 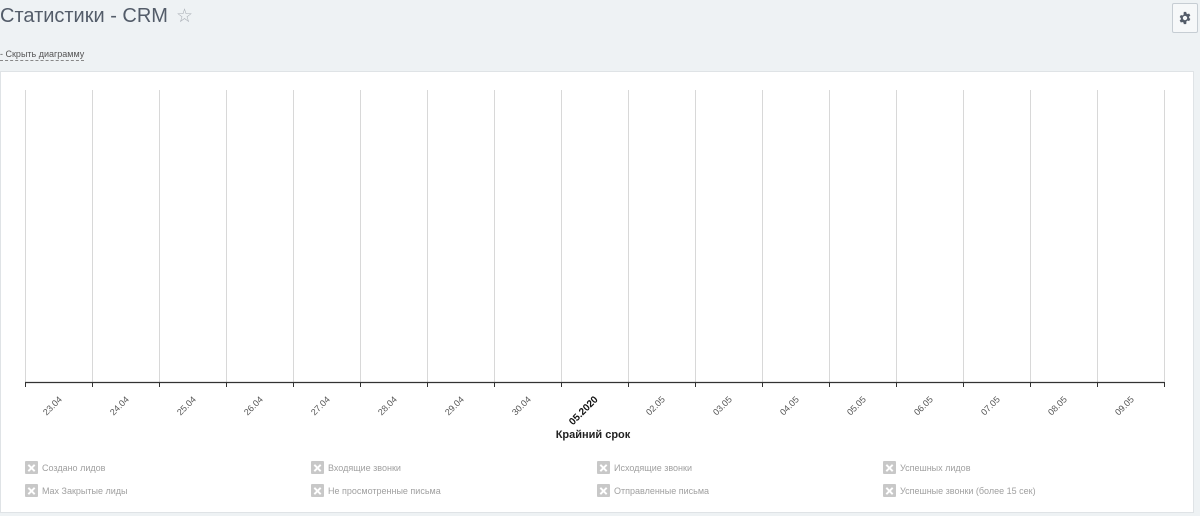 I want to click on x-tick-label: 04.05, so click(x=789, y=405).